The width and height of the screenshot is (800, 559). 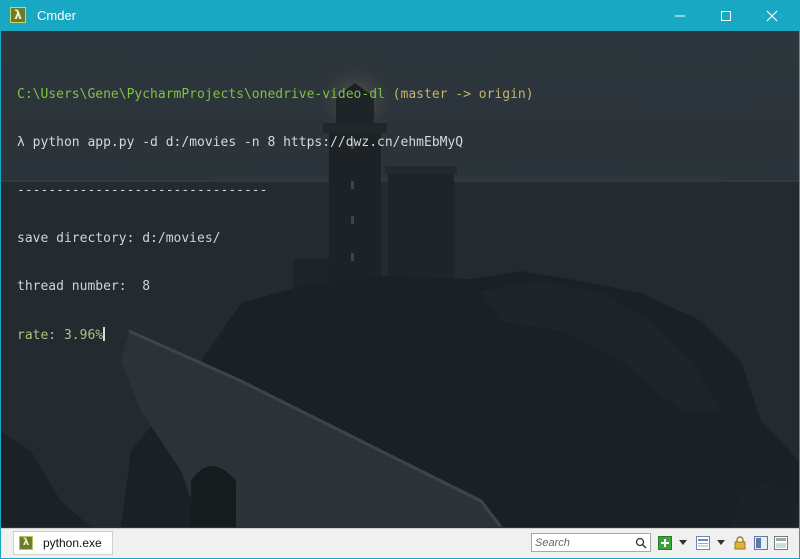 I want to click on console-menu-button, so click(x=703, y=543).